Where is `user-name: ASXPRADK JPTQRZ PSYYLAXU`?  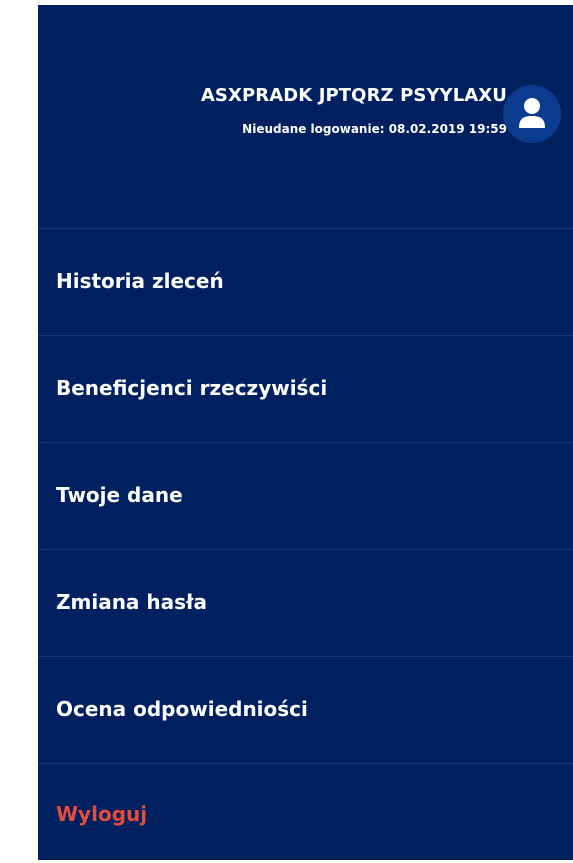 user-name: ASXPRADK JPTQRZ PSYYLAXU is located at coordinates (353, 95).